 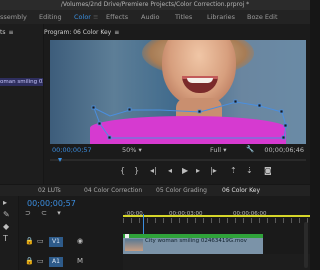 I want to click on track-v1-label: V1, so click(x=56, y=242).